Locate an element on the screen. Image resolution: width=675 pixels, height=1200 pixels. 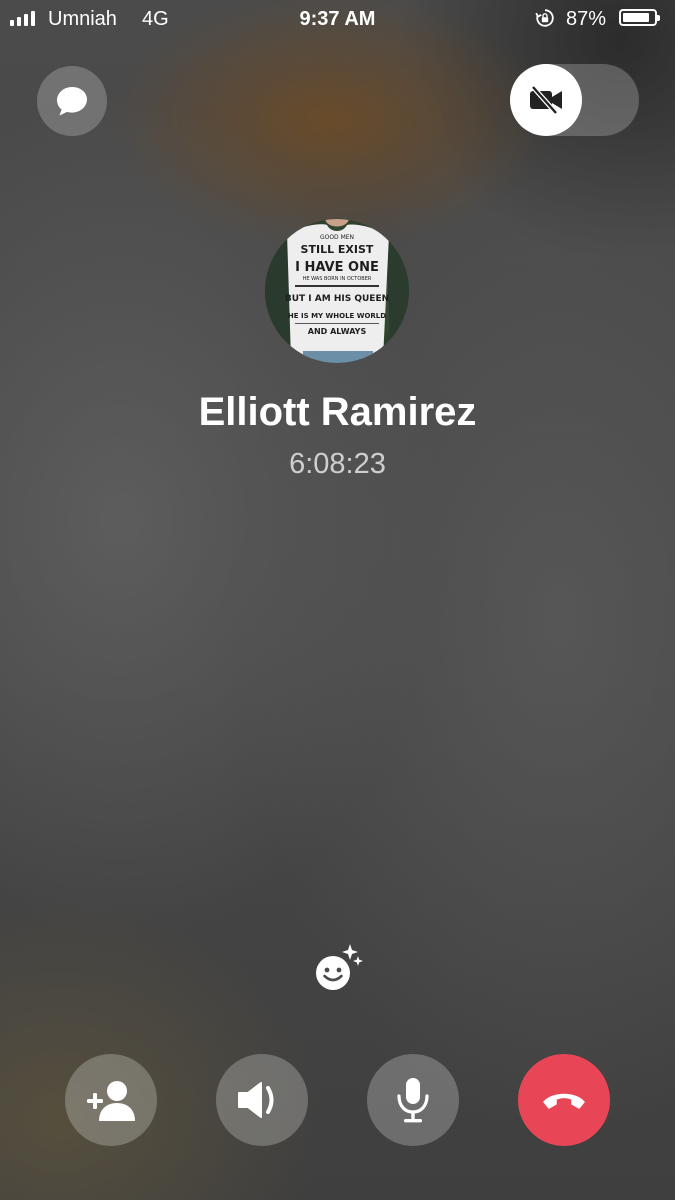
chat-icon is located at coordinates (72, 101).